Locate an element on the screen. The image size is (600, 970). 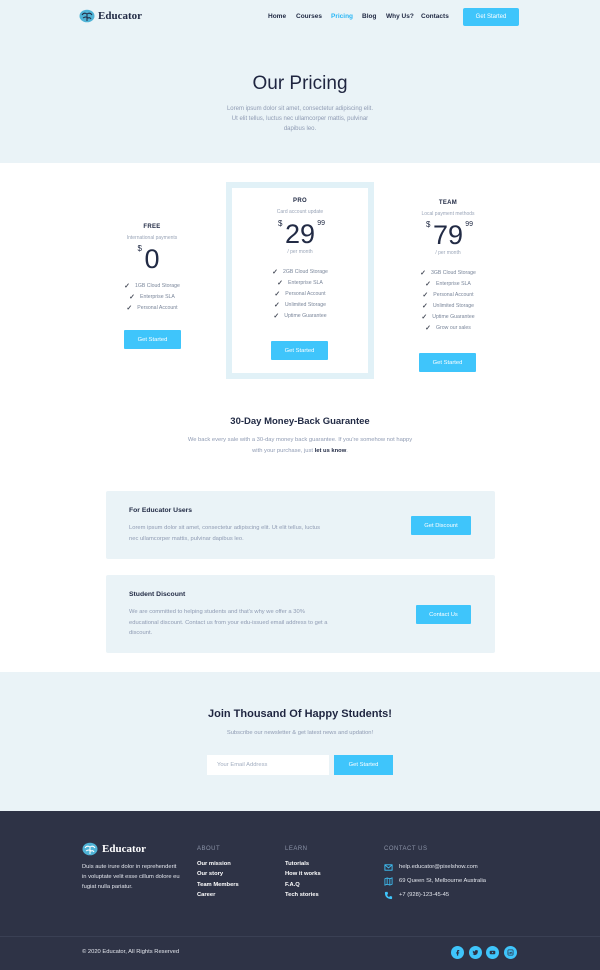
guarantee-title: 30-Day Money-Back Guarantee is located at coordinates (300, 421).